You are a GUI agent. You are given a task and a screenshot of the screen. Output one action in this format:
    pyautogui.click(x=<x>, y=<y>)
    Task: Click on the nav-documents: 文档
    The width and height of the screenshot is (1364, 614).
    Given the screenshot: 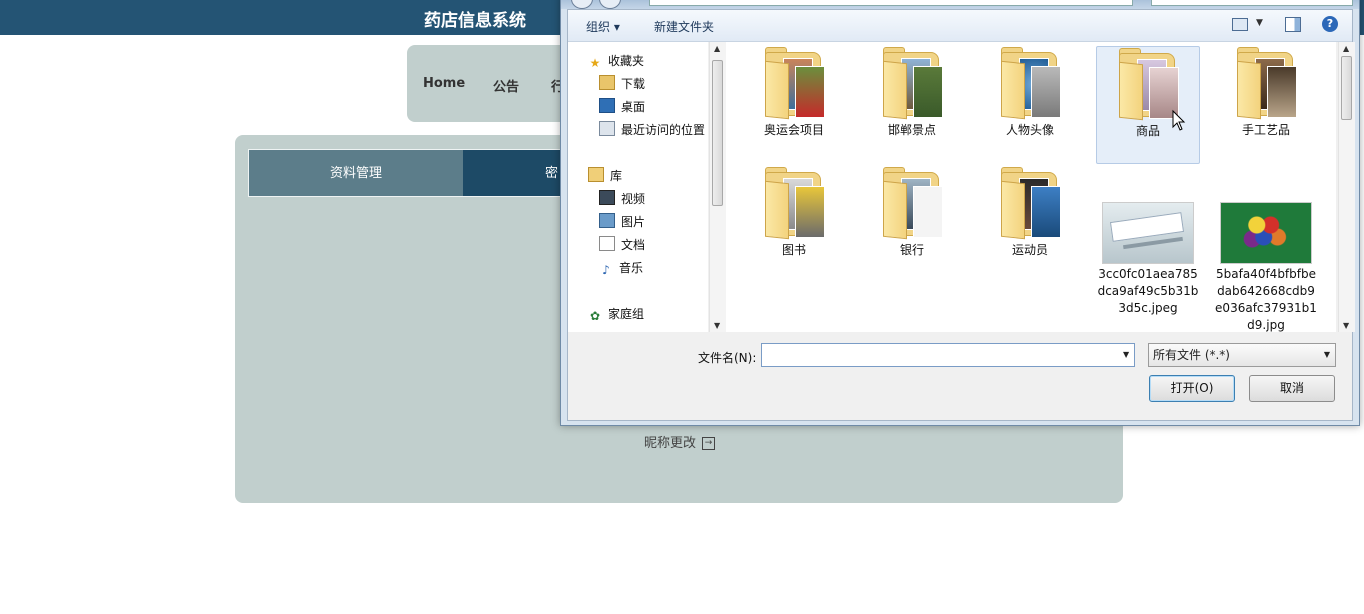 What is the action you would take?
    pyautogui.click(x=622, y=246)
    